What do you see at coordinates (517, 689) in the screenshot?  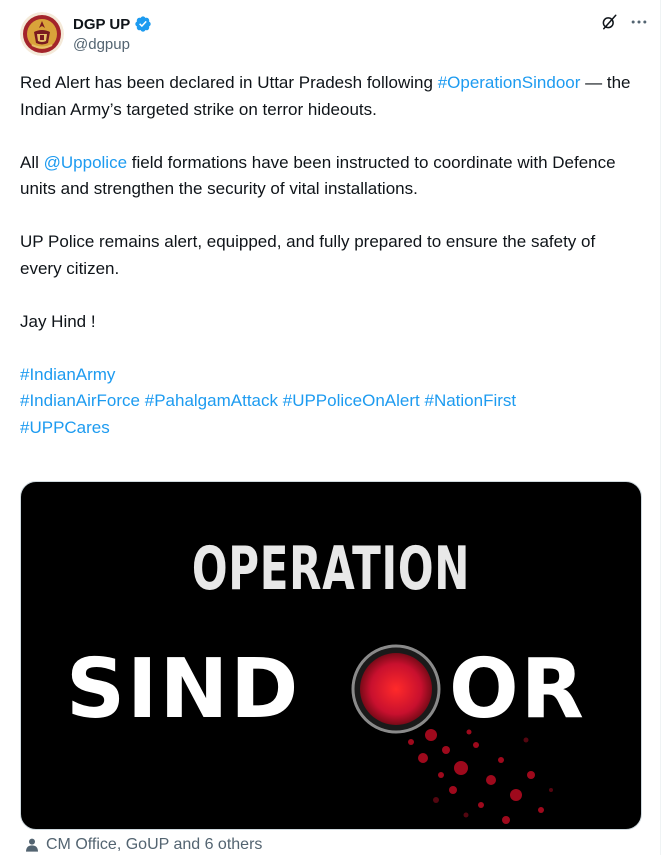 I see `media-title-sindoor-right: OR` at bounding box center [517, 689].